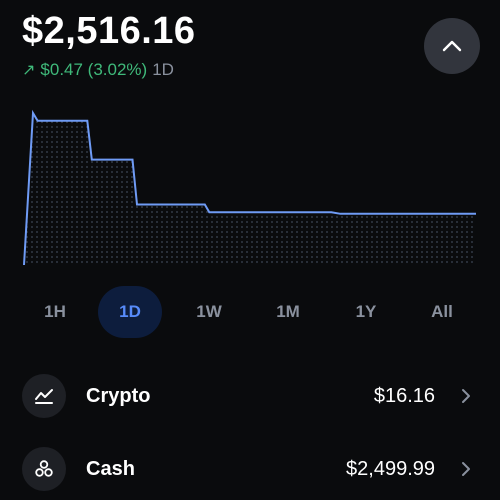  What do you see at coordinates (109, 31) in the screenshot?
I see `portfolio-balance: $2,516.16` at bounding box center [109, 31].